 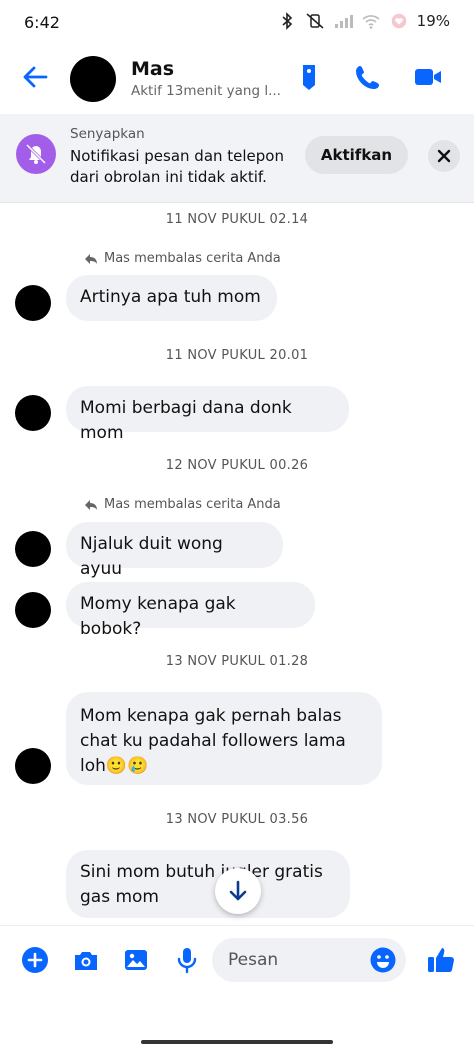 I want to click on message-bubble: Momy kenapa gak bobok?, so click(x=190, y=610).